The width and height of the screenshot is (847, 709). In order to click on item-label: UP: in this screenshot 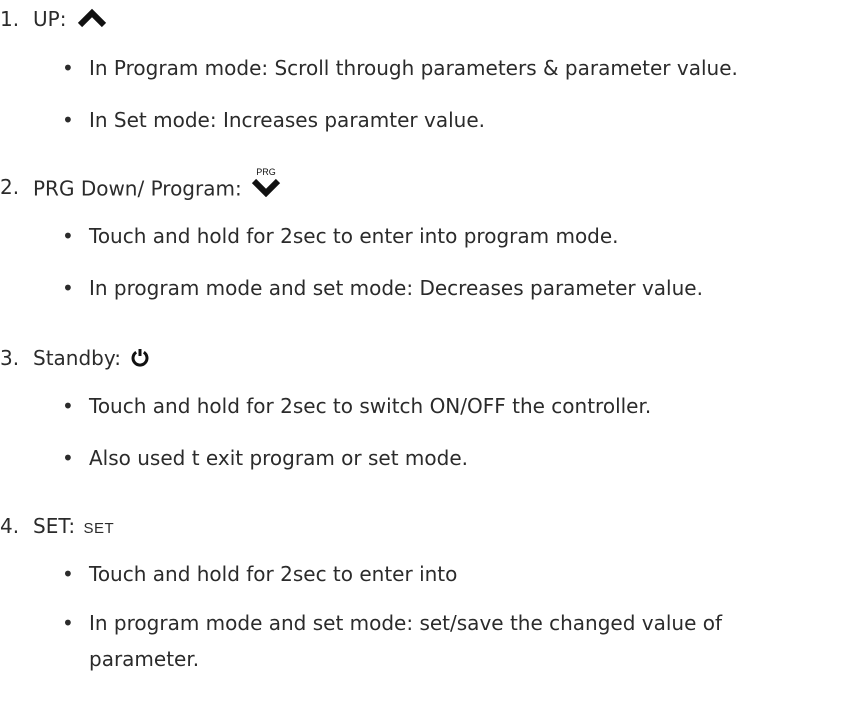, I will do `click(50, 19)`.